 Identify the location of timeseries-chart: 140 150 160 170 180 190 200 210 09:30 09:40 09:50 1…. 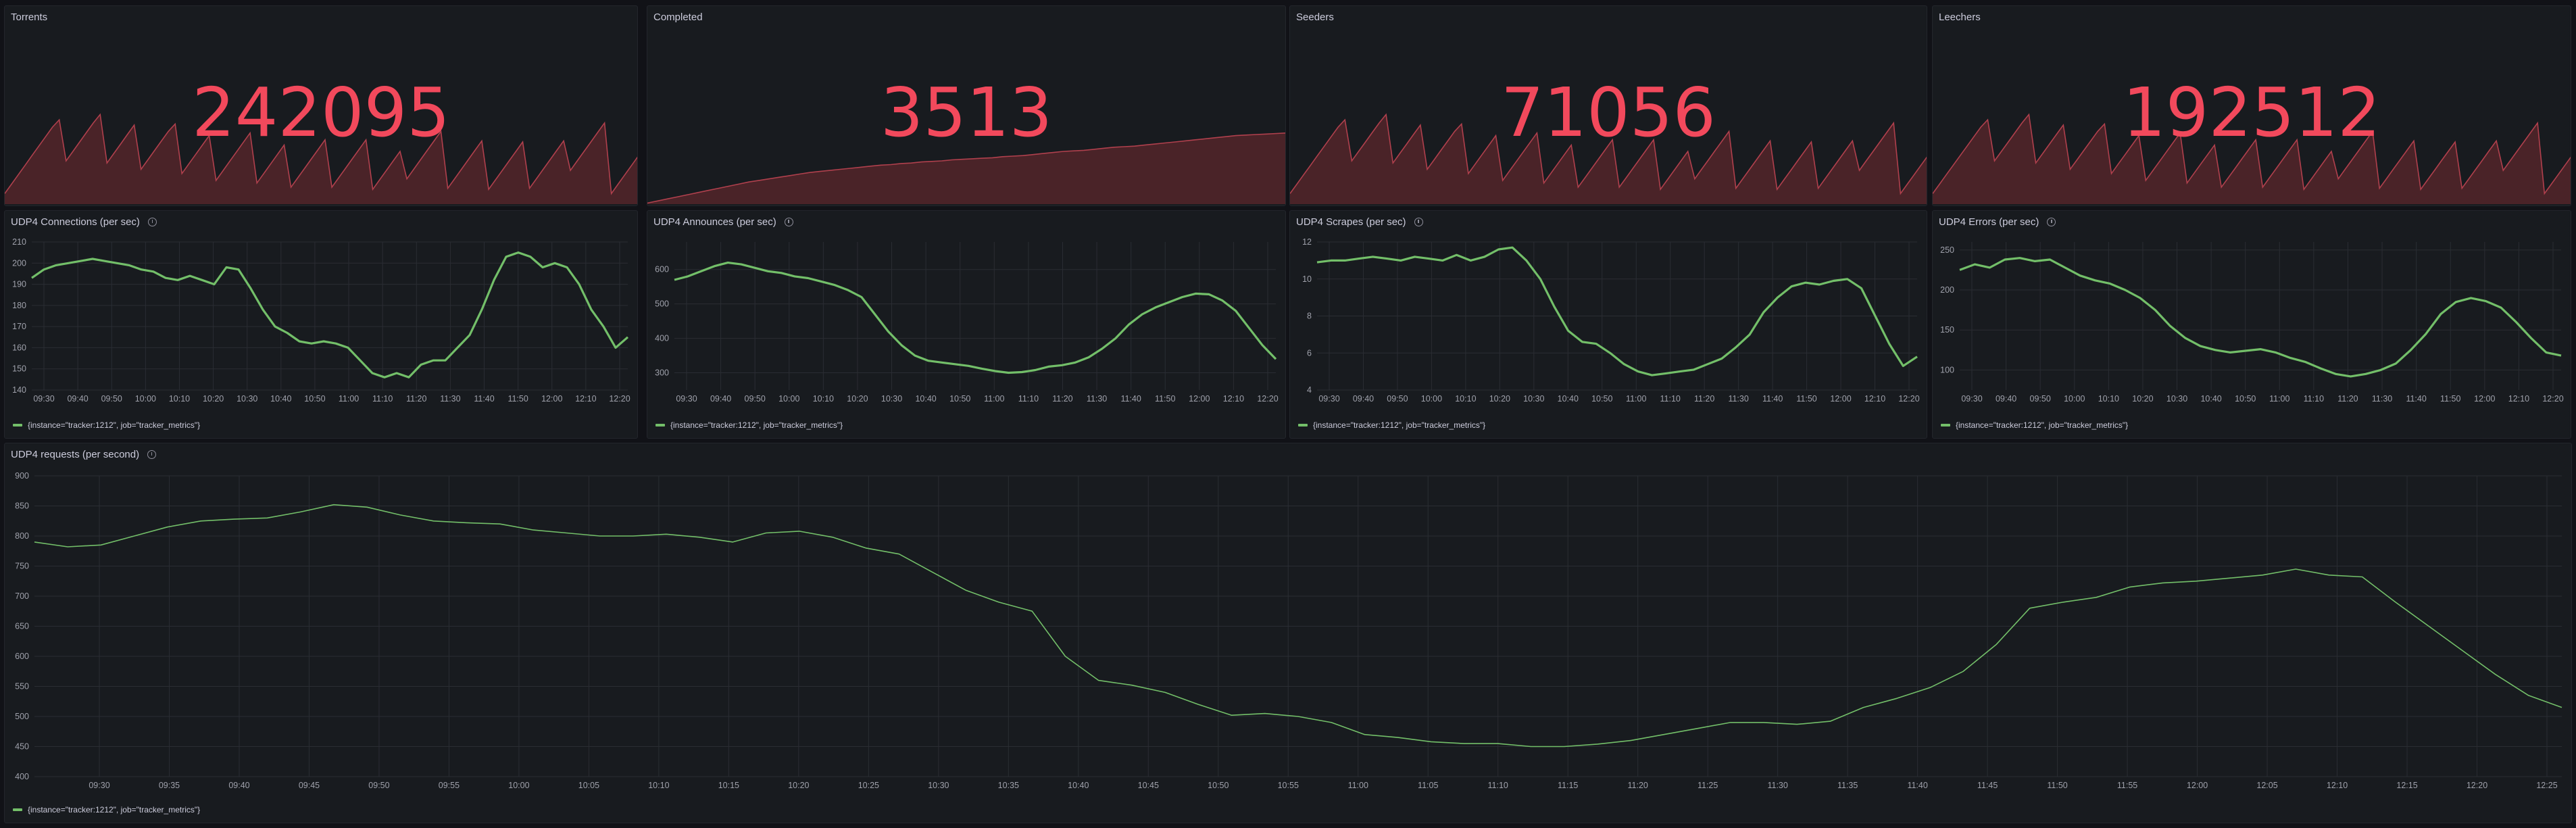
(321, 325).